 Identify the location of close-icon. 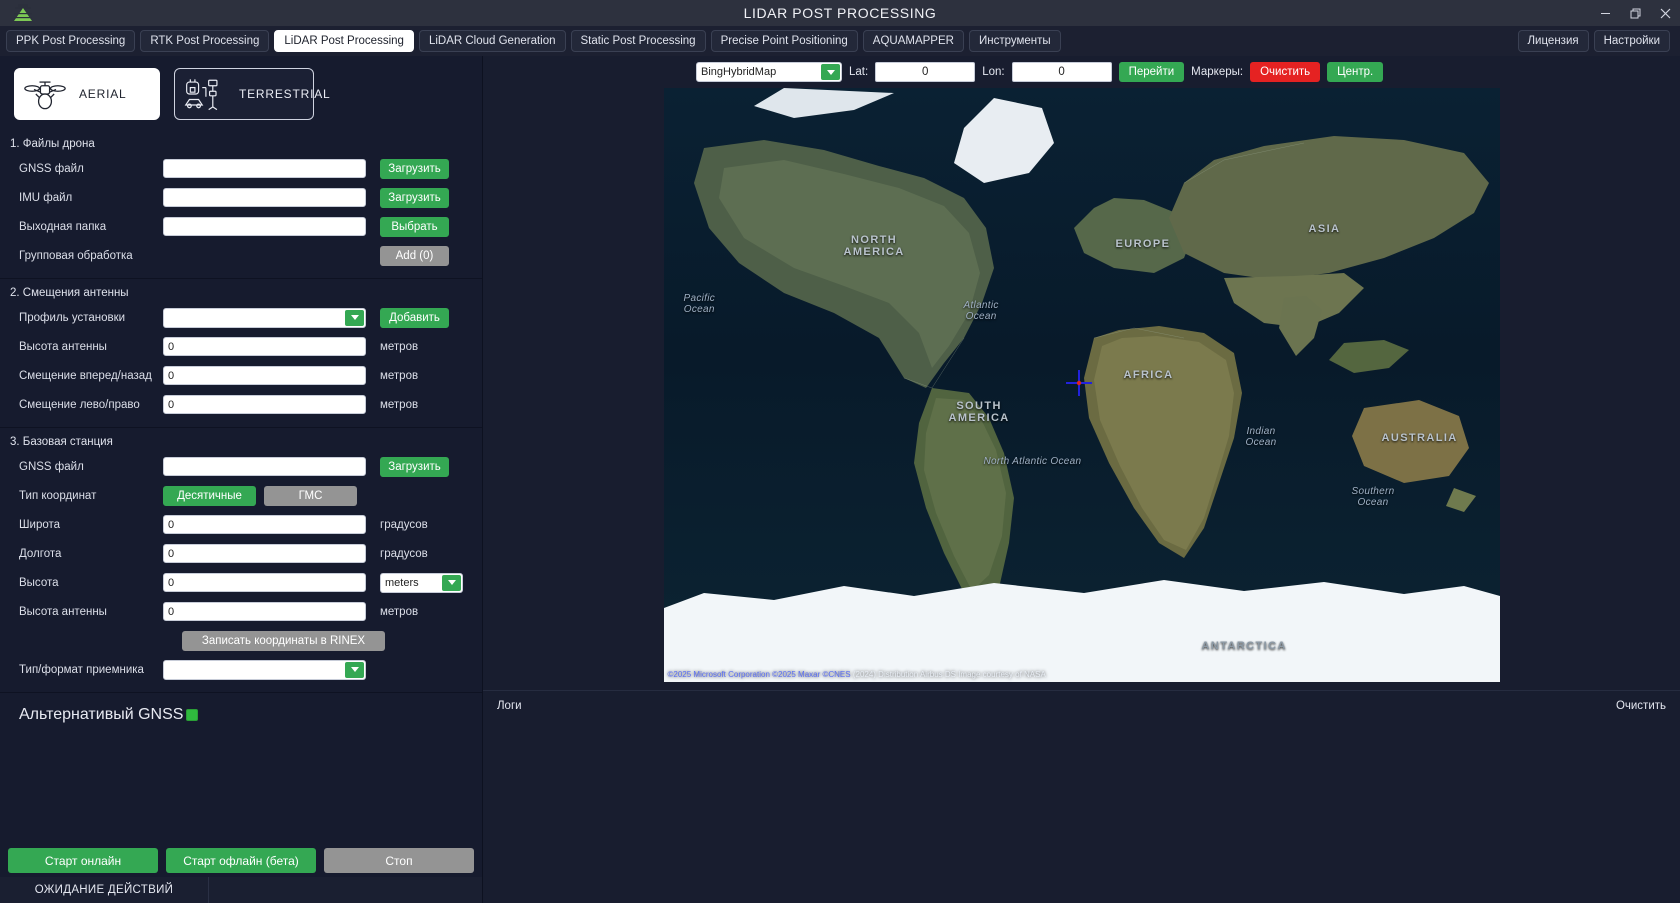
(1665, 13).